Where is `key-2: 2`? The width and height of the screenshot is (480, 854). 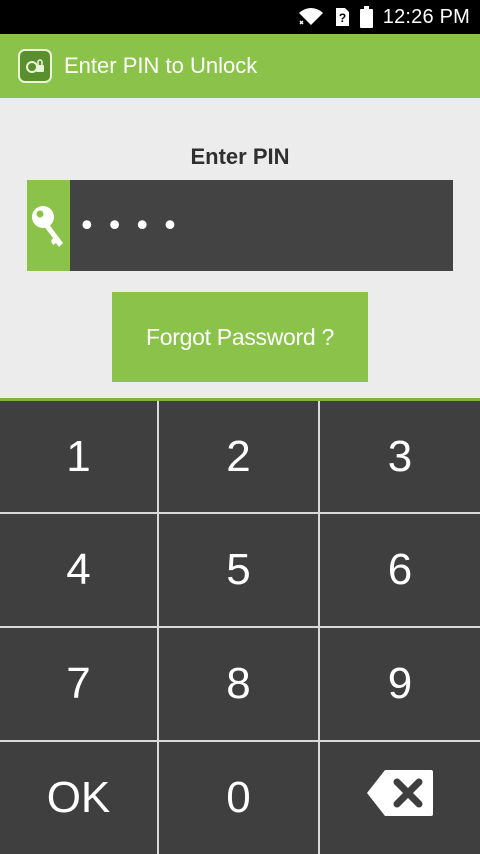 key-2: 2 is located at coordinates (239, 457).